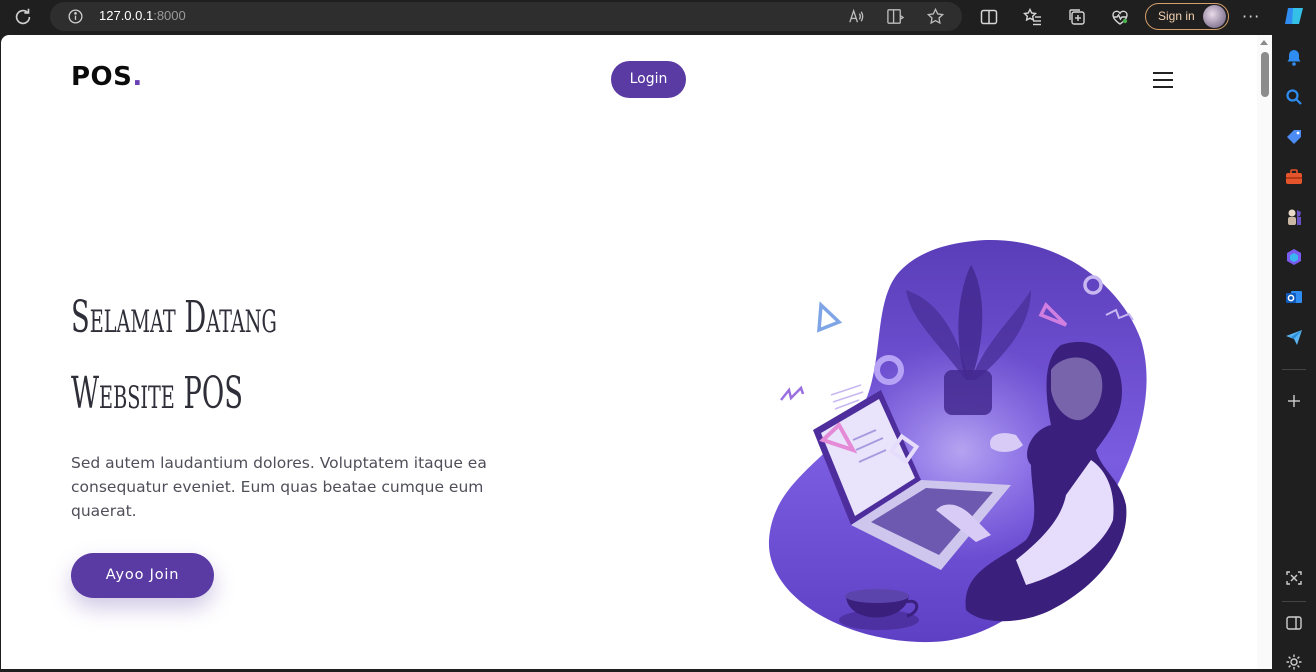  Describe the element at coordinates (989, 17) in the screenshot. I see `split-screen-icon` at that location.